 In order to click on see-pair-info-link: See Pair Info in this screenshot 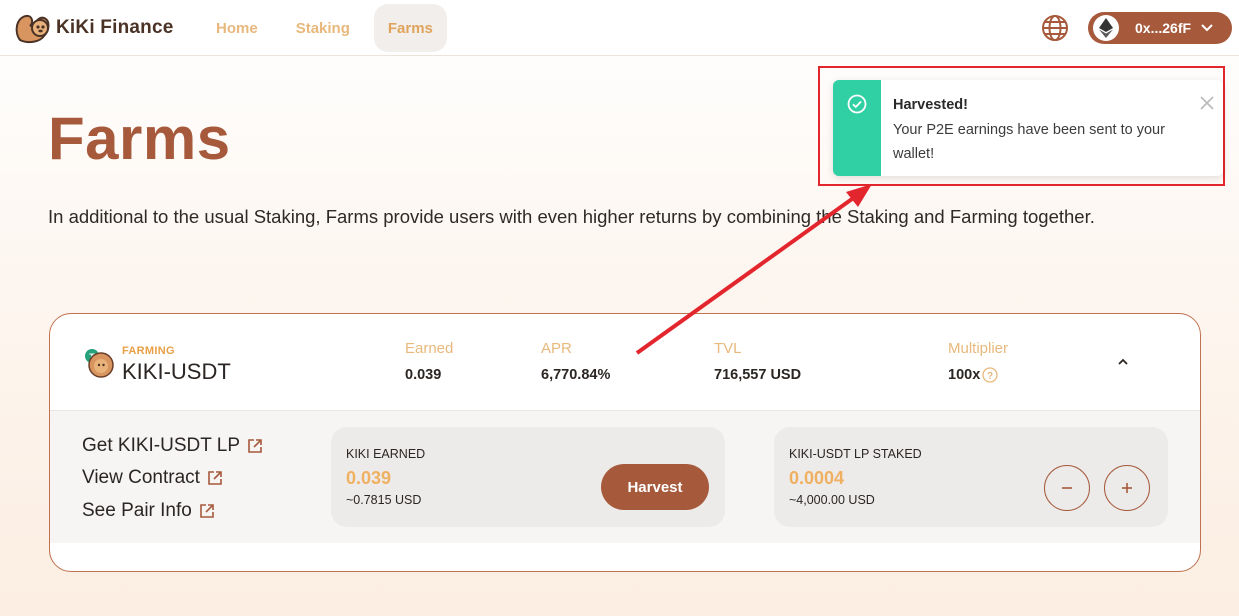, I will do `click(148, 511)`.